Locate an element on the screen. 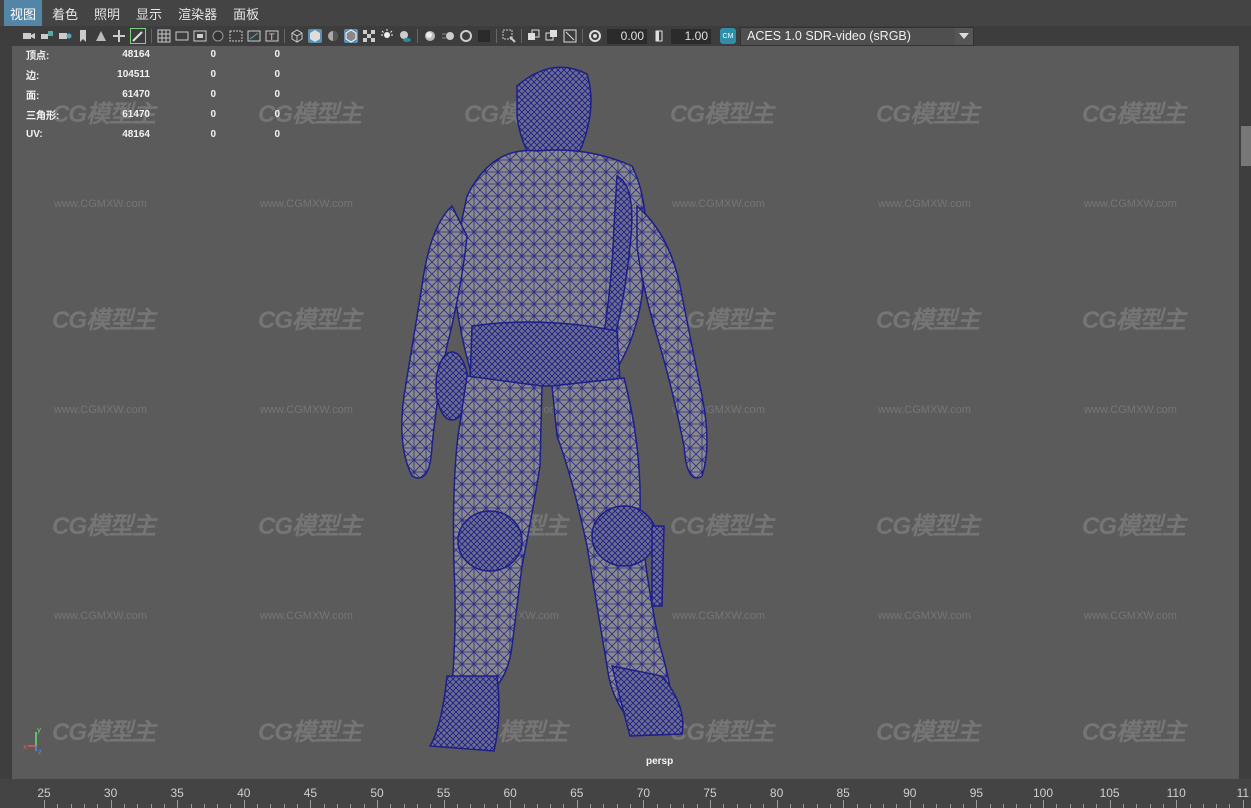  use-lights-icon is located at coordinates (387, 36).